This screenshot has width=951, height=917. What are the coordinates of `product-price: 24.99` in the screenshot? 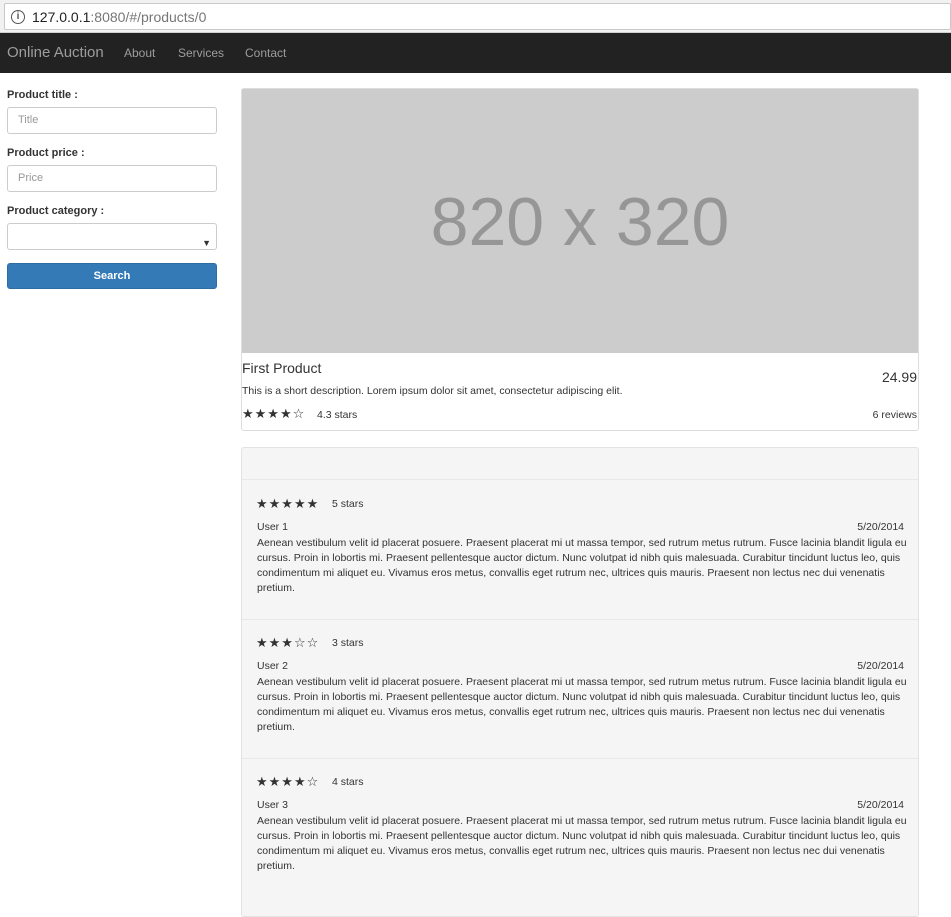 It's located at (899, 377).